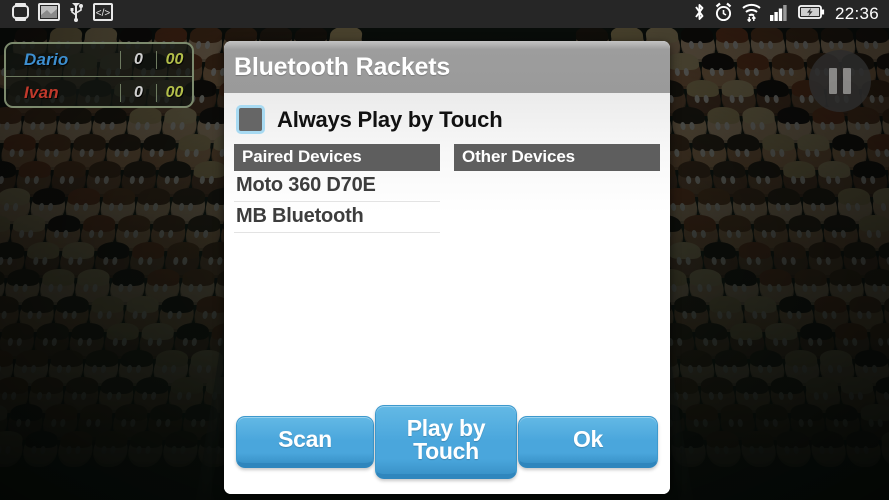  I want to click on always-play-by-touch-row: Always Play by Touch, so click(447, 118).